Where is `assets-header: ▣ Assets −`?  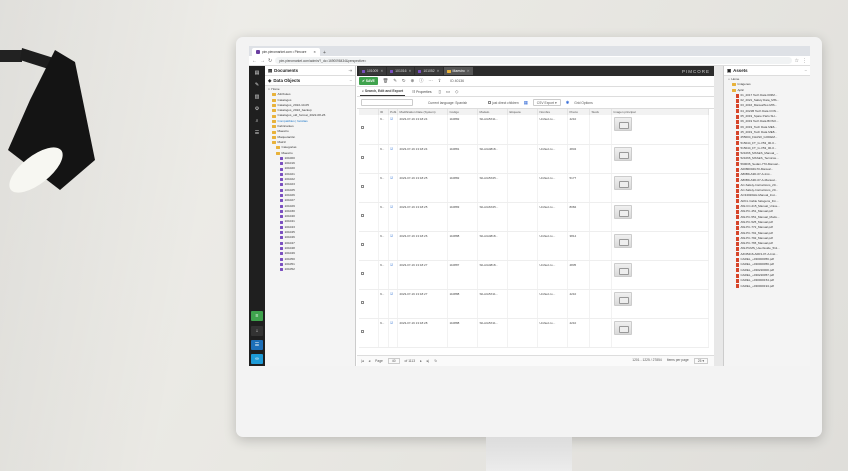
assets-header: ▣ Assets − is located at coordinates (767, 71).